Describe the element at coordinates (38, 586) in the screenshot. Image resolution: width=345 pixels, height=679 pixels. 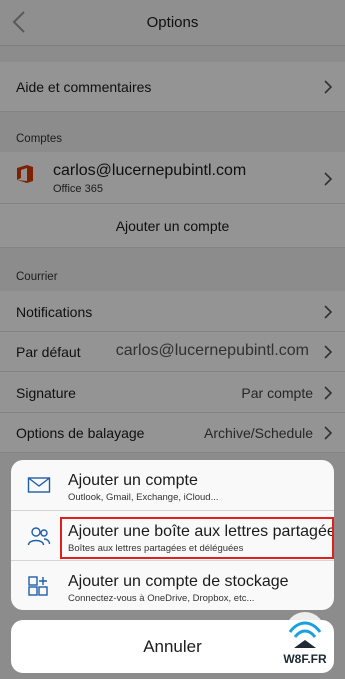
I see `grid-plus-icon` at that location.